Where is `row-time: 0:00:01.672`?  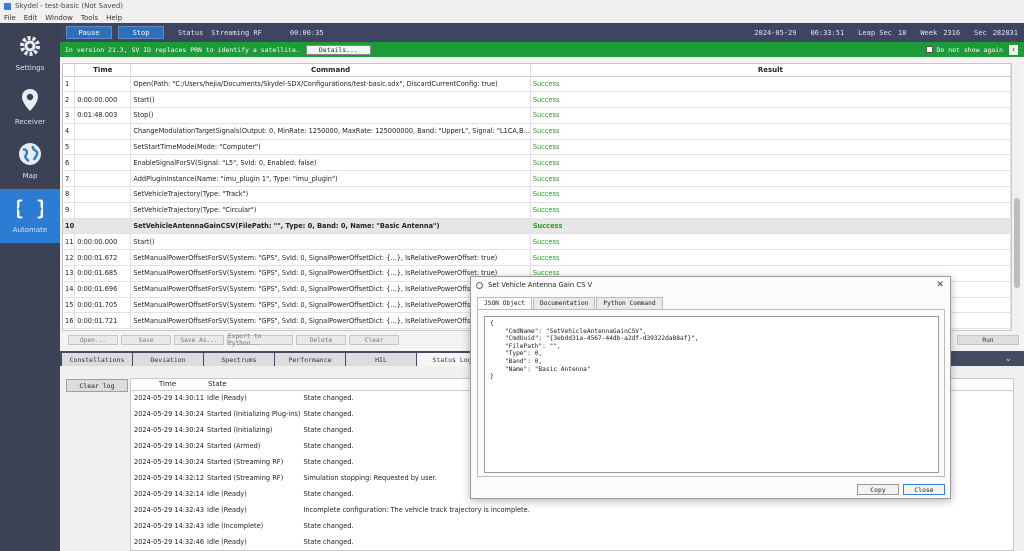
row-time: 0:00:01.672 is located at coordinates (103, 258).